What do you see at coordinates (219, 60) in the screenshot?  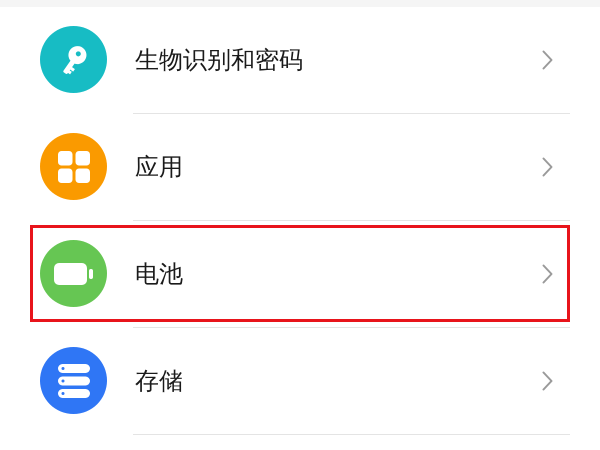 I see `row-label: 生物识别和密码` at bounding box center [219, 60].